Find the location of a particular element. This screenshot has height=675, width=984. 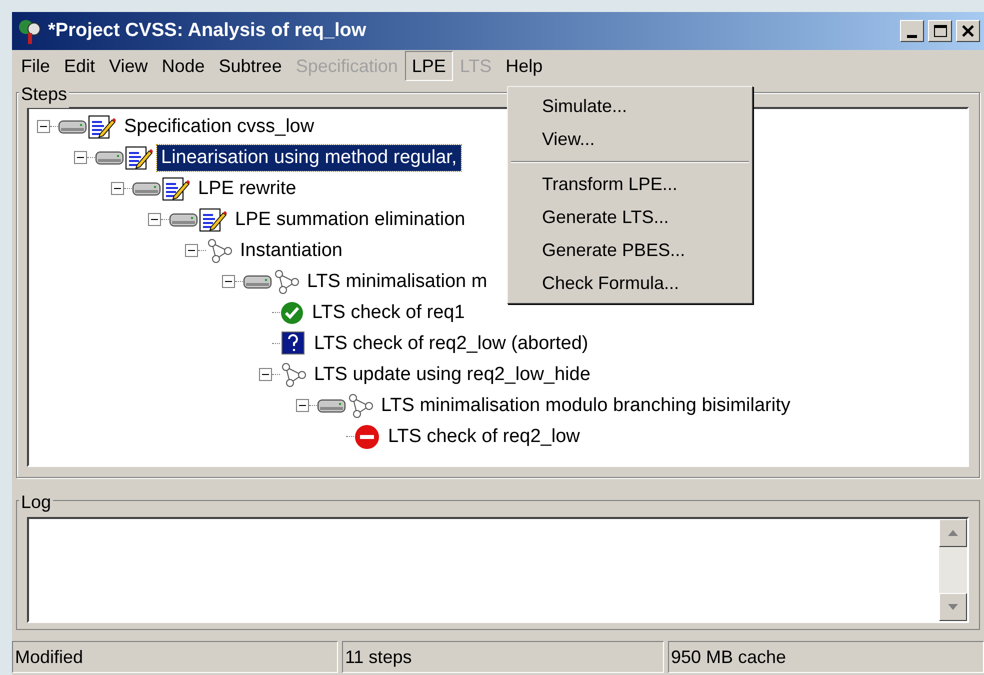

check-icon is located at coordinates (292, 312).